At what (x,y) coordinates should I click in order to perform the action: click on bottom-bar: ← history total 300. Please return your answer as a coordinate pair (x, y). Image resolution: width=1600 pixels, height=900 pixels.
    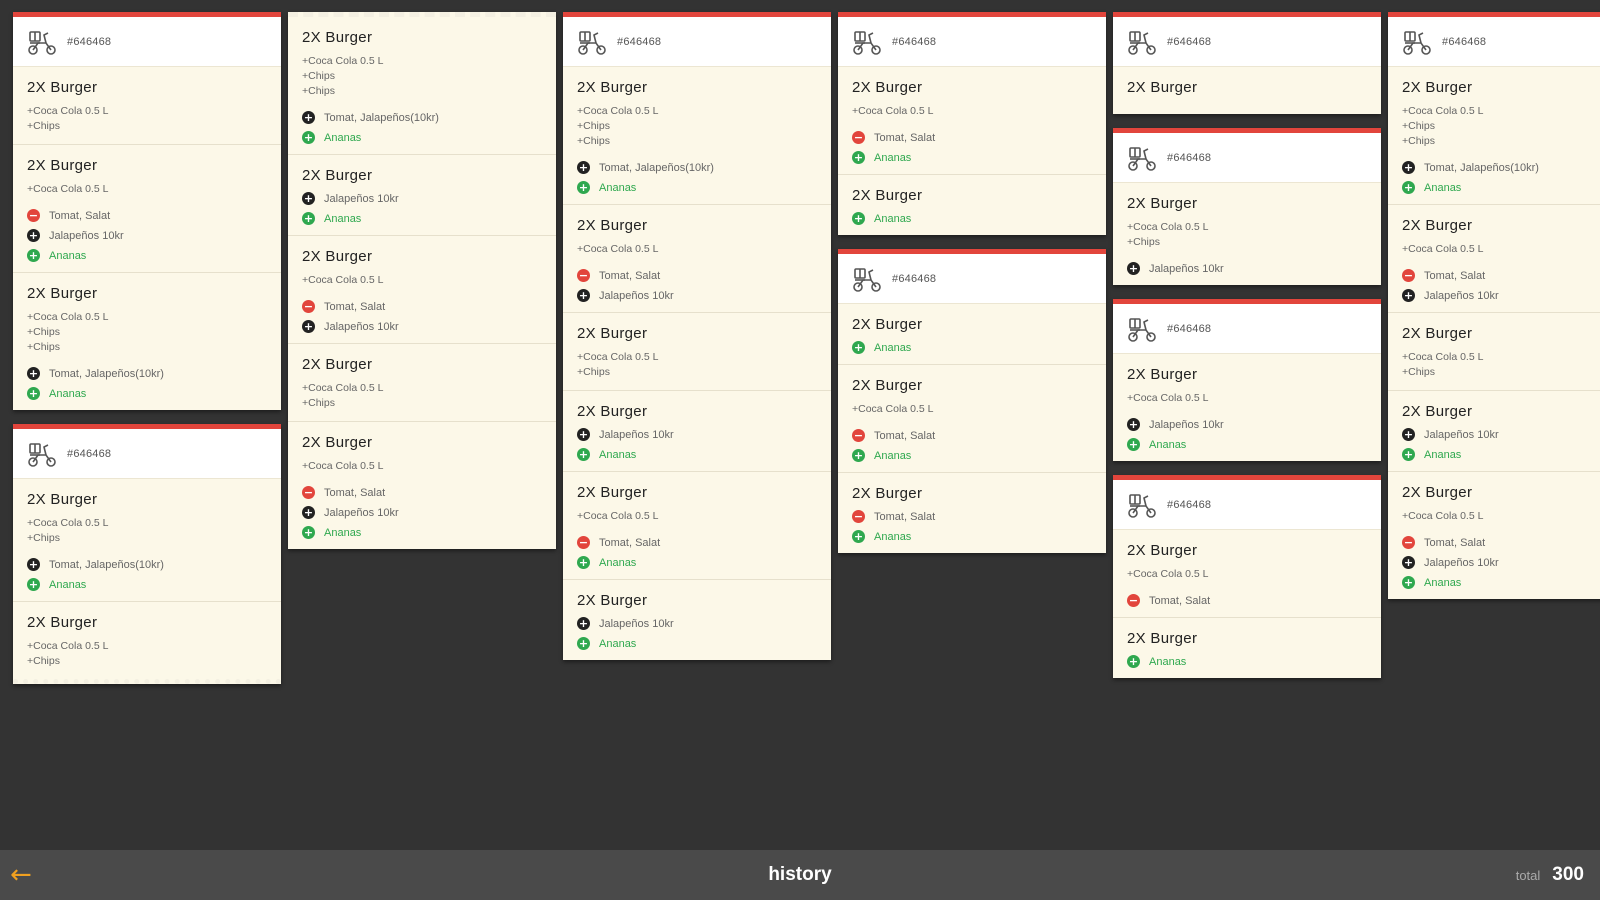
    Looking at the image, I should click on (800, 875).